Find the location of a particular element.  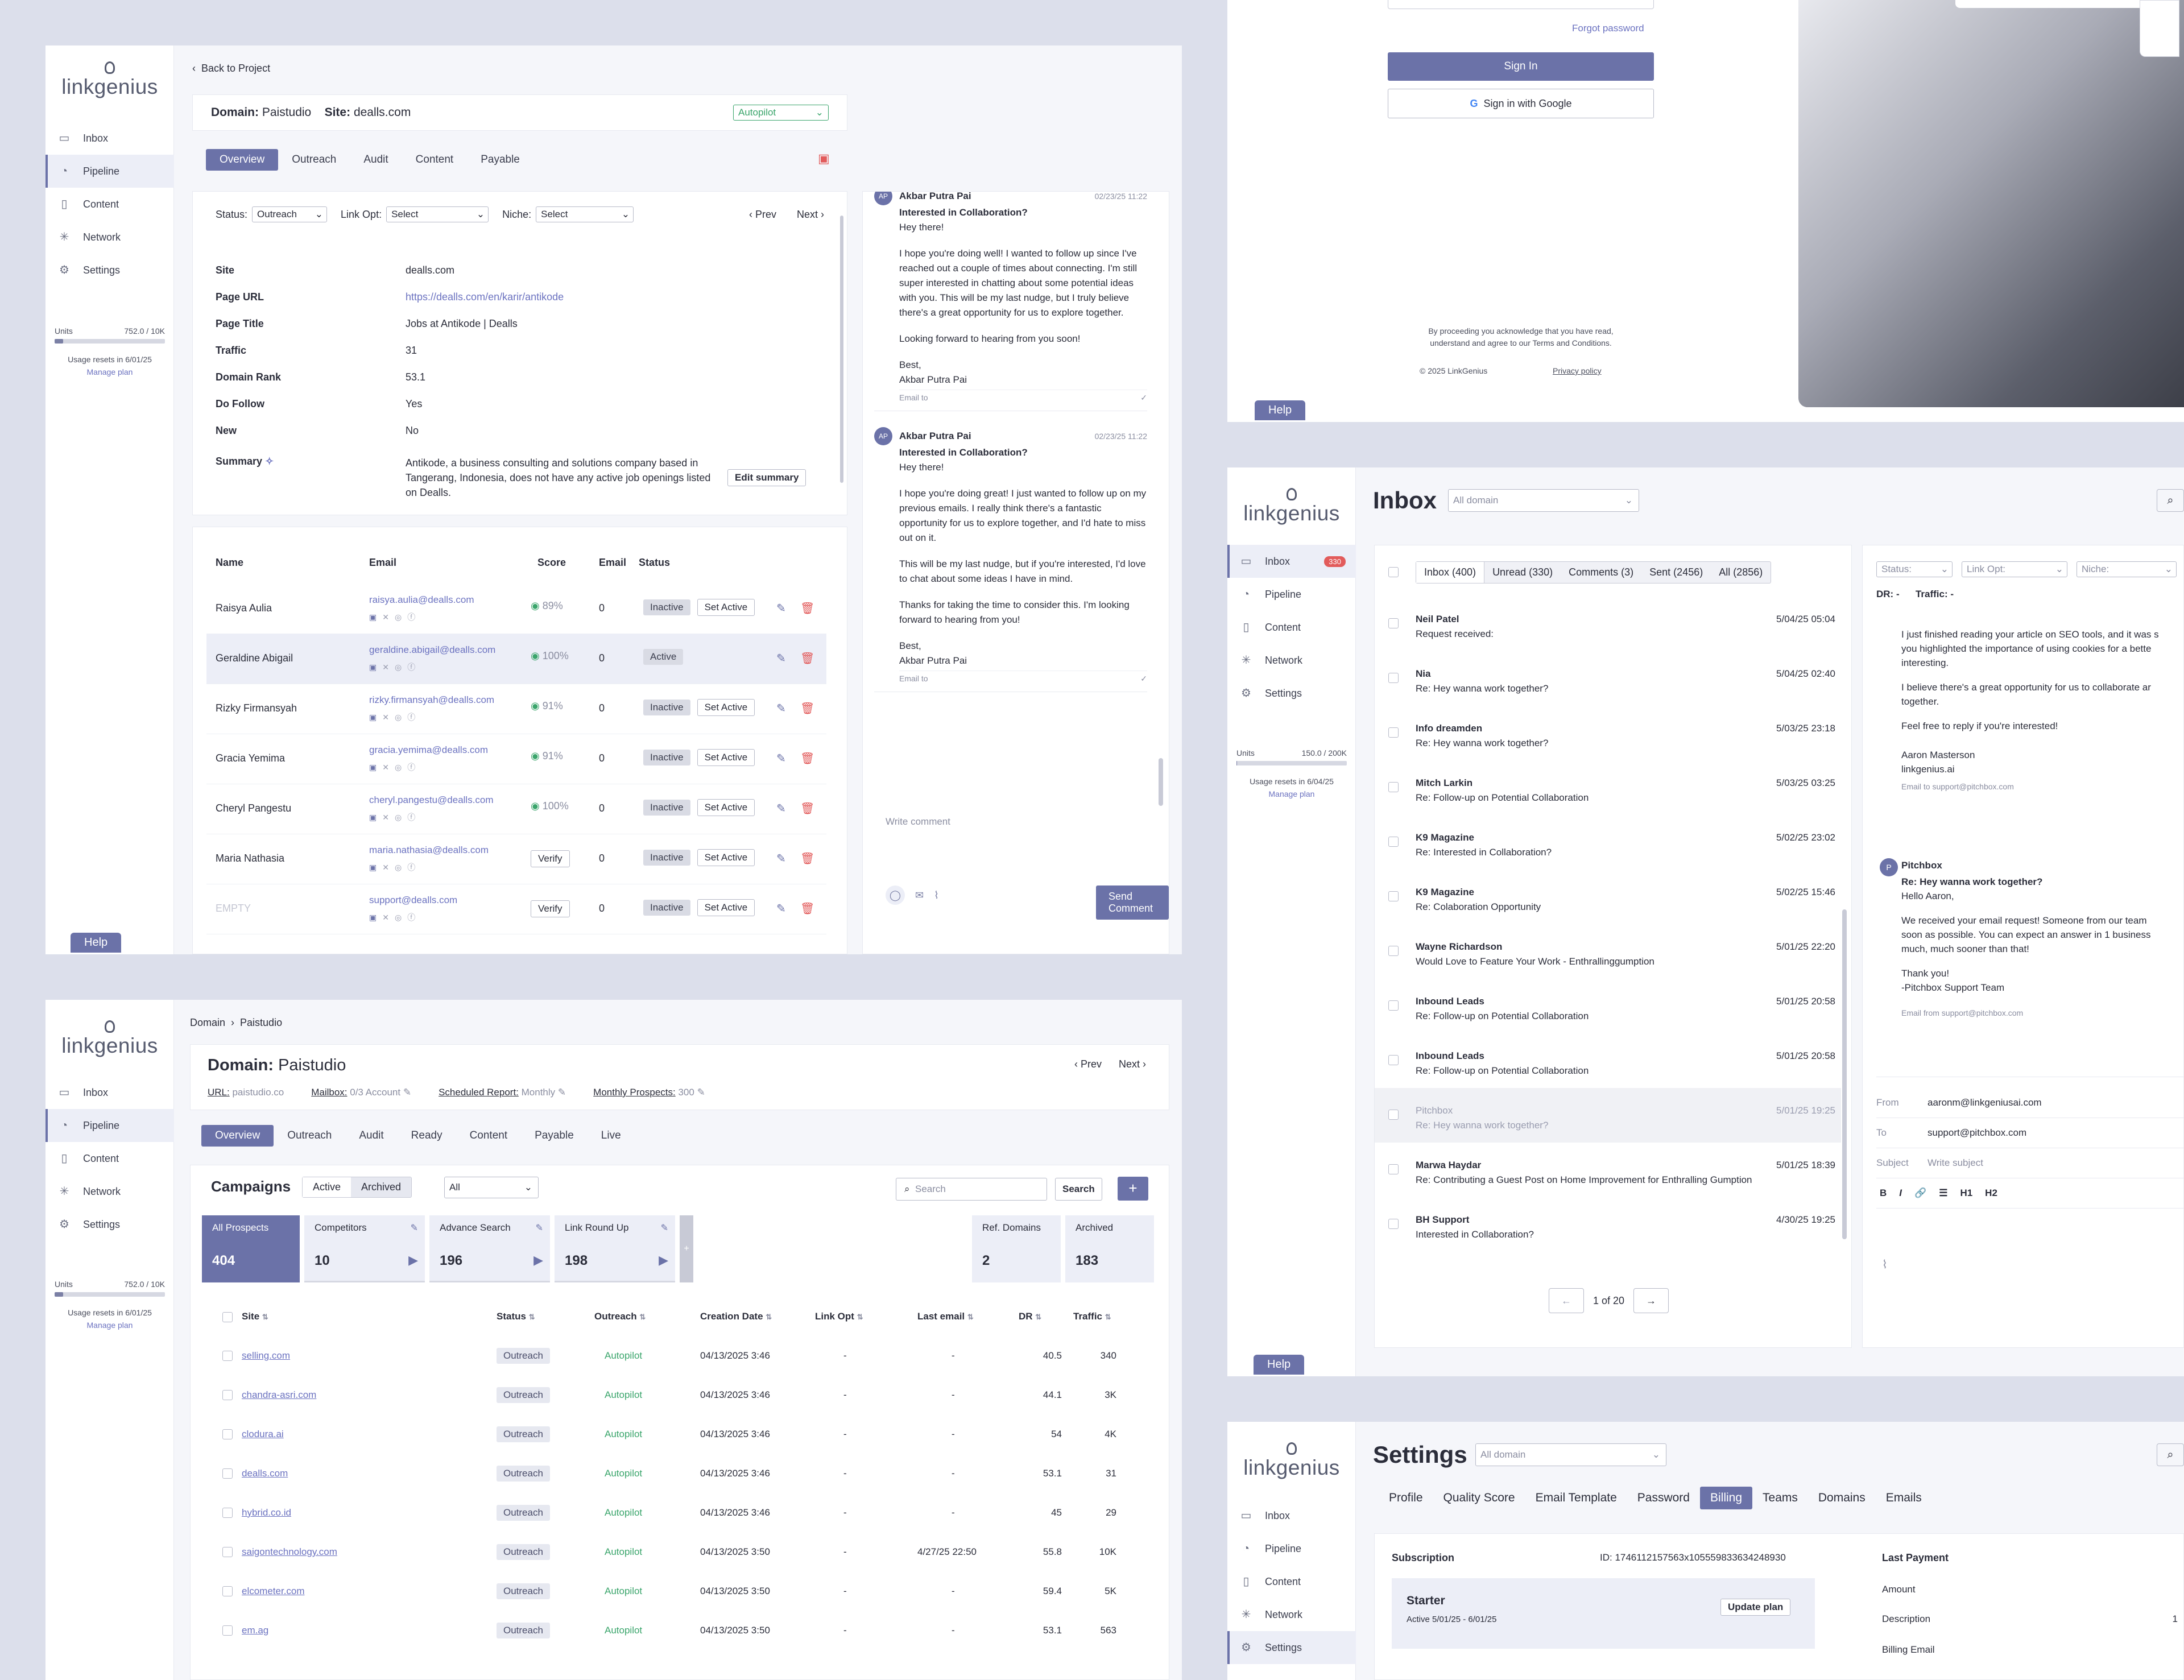

tab-quality-score: Quality Score is located at coordinates (1479, 1498).